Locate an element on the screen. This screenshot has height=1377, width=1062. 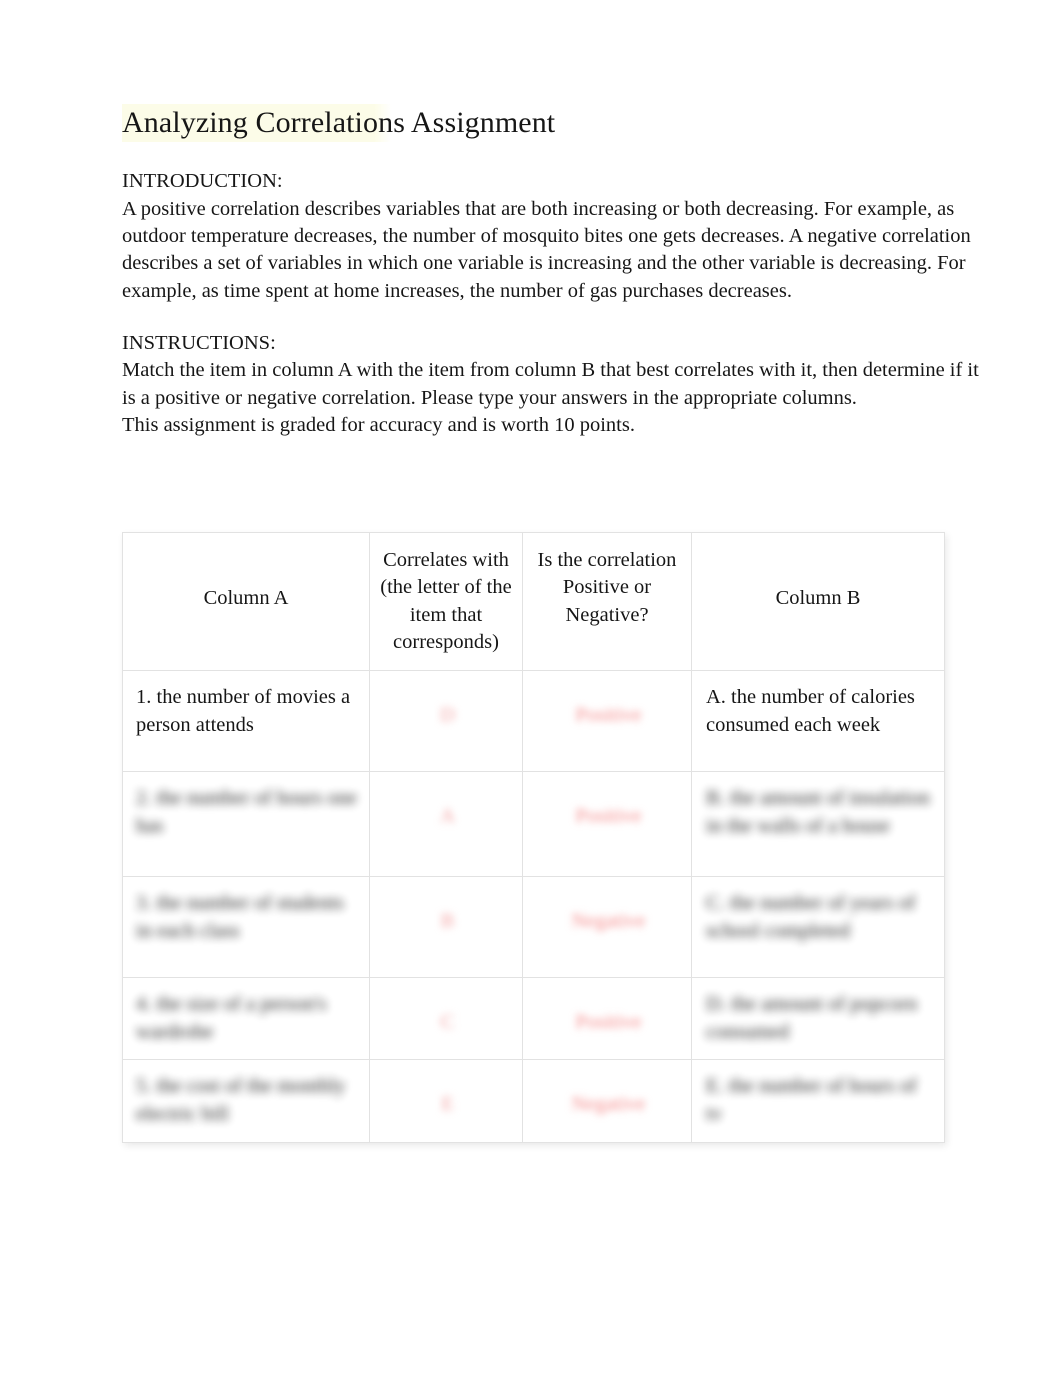
prompt-text-5: 5. the cost of the monthly electric bill is located at coordinates (241, 1099).